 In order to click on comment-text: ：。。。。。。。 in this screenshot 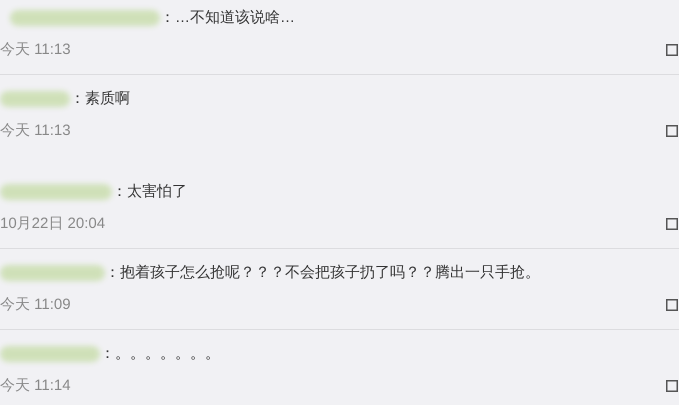, I will do `click(160, 354)`.